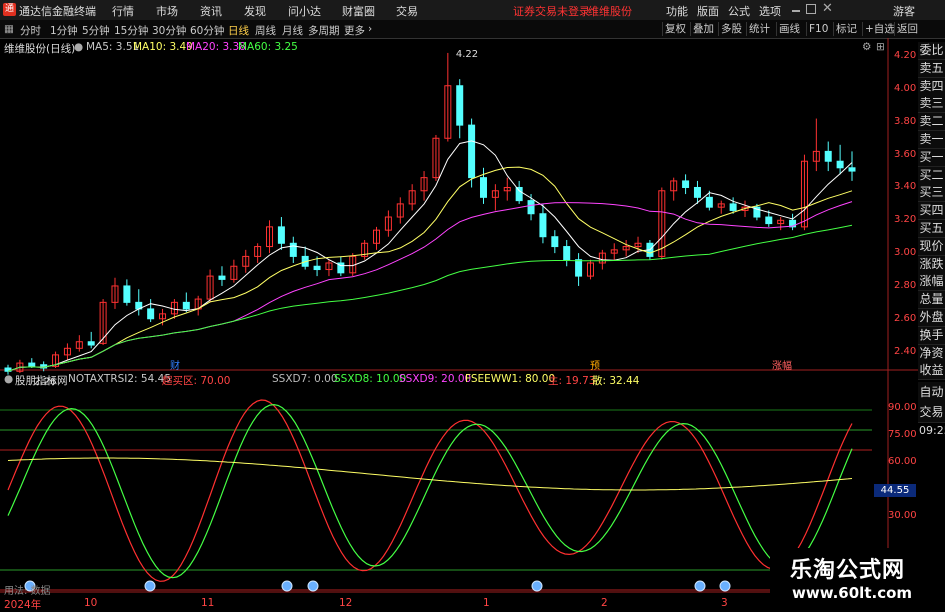 The image size is (945, 612). I want to click on quote-item-16: 换手, so click(931, 335).